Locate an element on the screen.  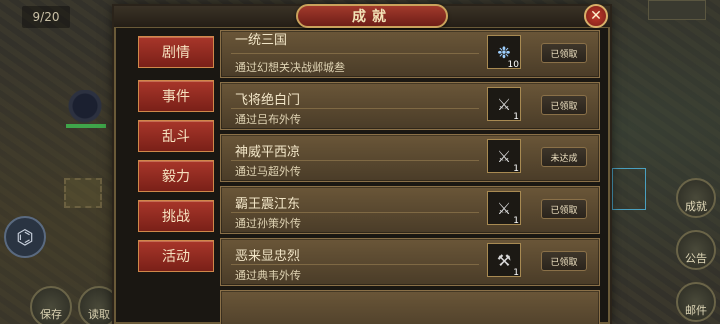
dual-axes-icon: ⚒ 1 is located at coordinates (504, 260).